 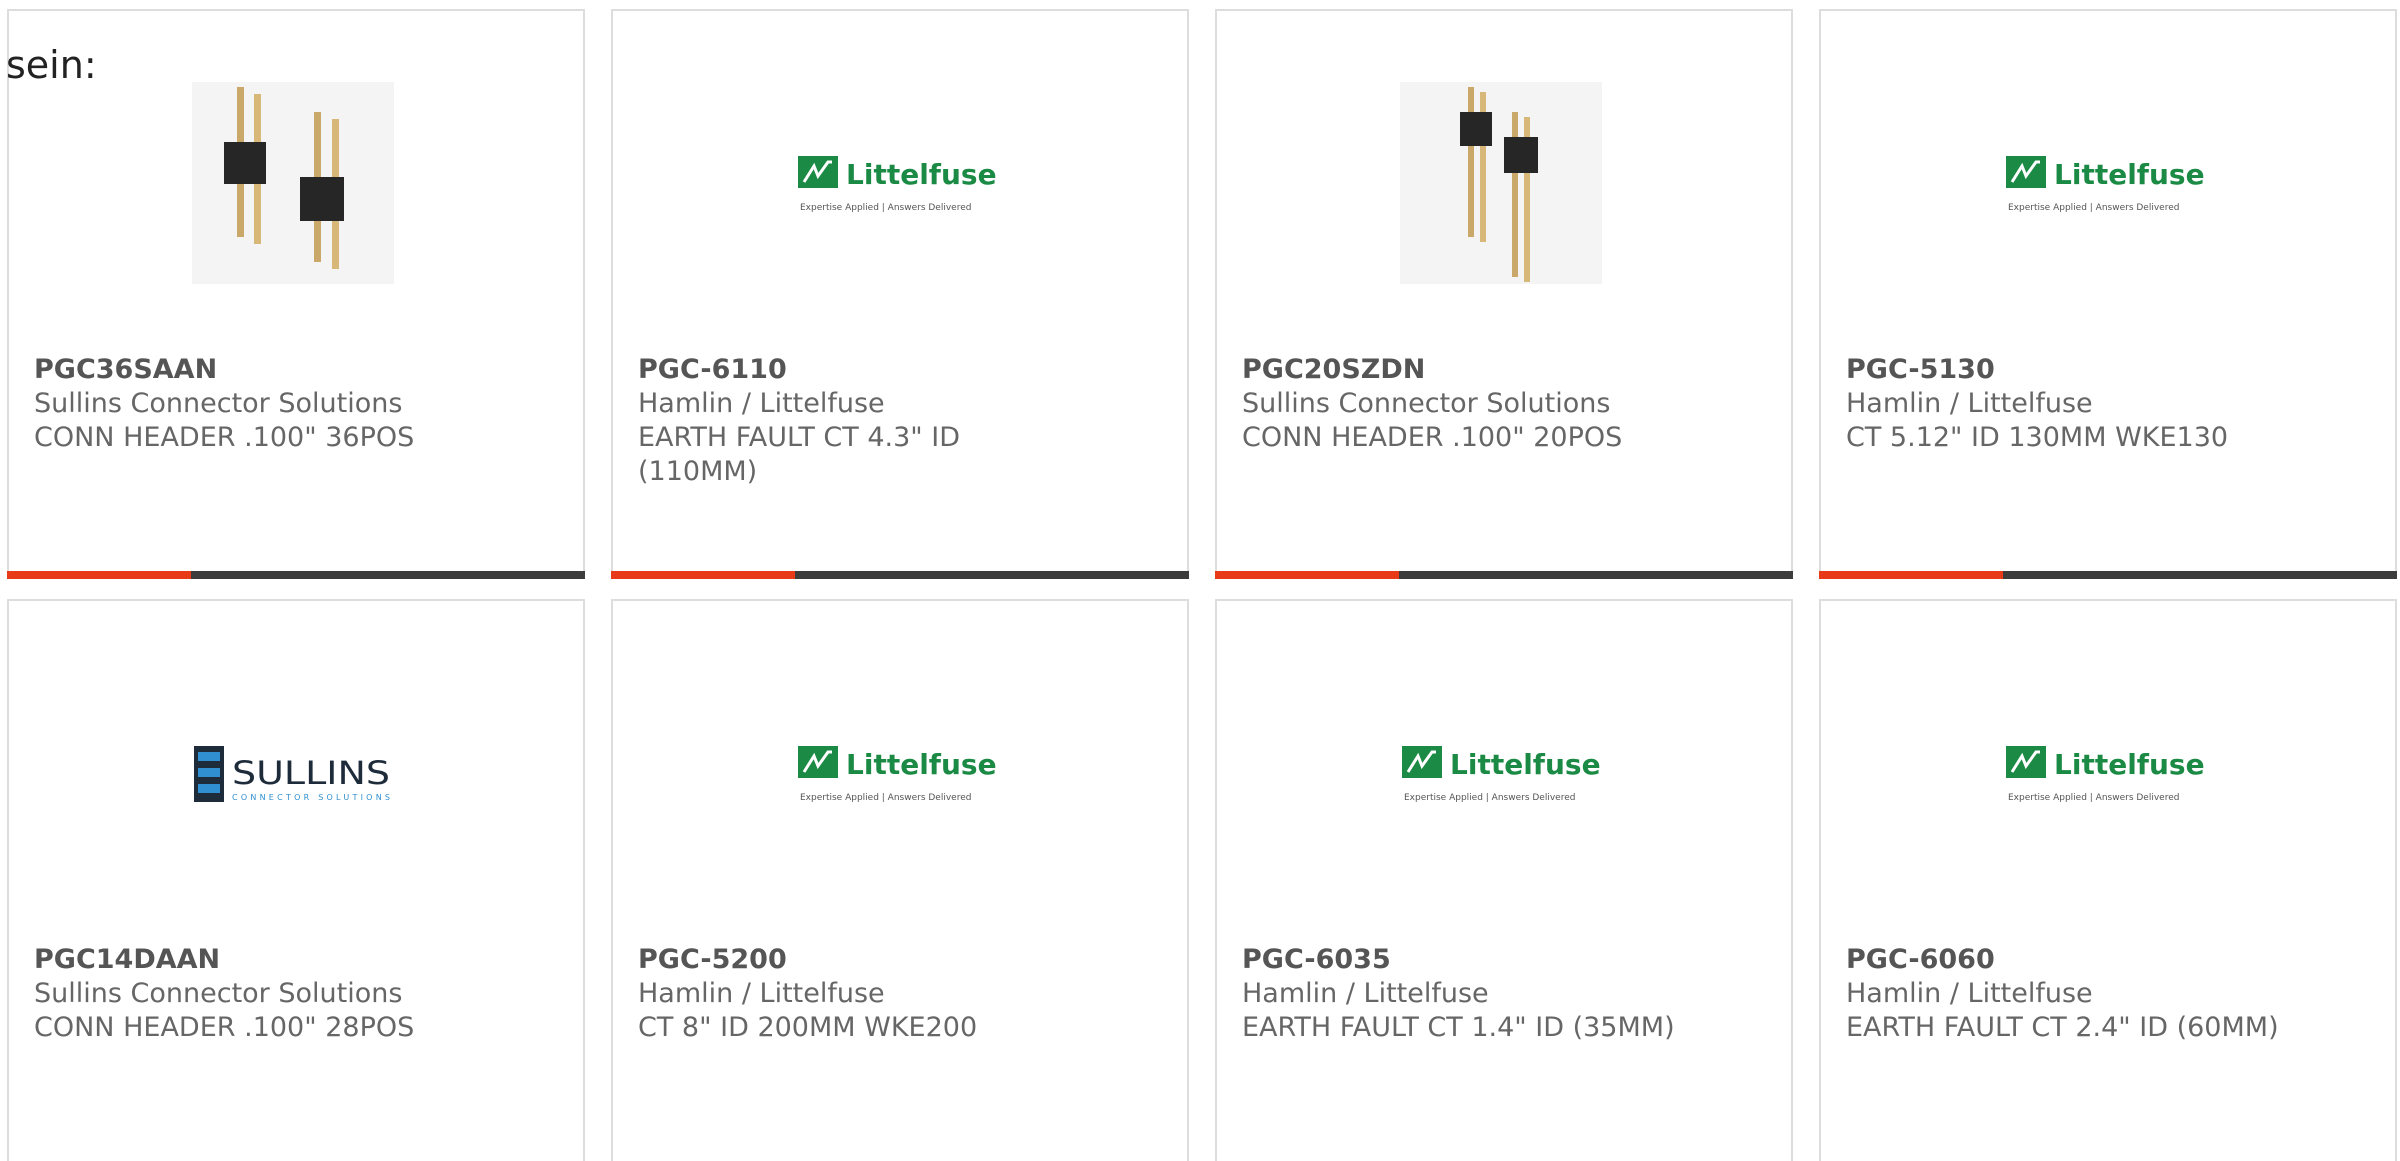 I want to click on product-description: CONN HEADER .100" 20POS, so click(x=1432, y=437).